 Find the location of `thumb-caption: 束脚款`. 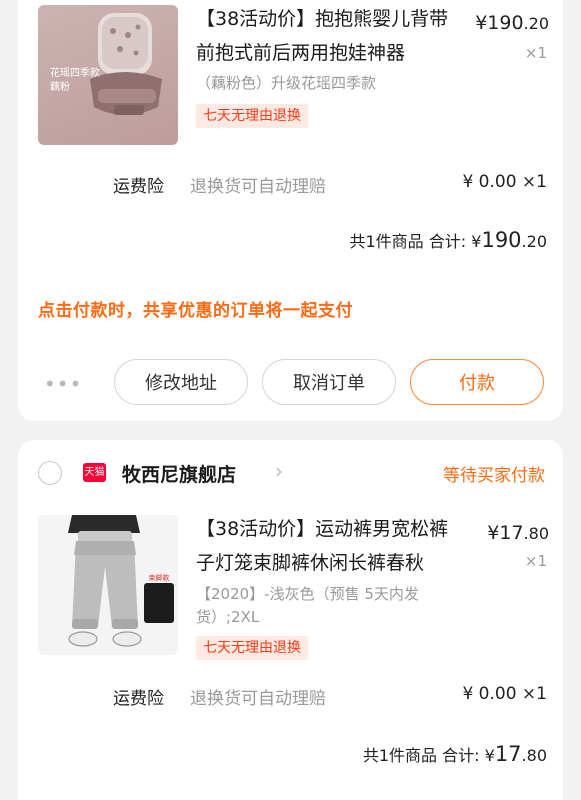

thumb-caption: 束脚款 is located at coordinates (159, 578).